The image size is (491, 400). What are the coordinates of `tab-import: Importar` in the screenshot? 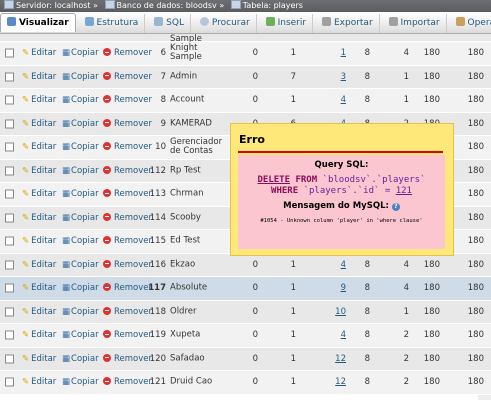 It's located at (415, 23).